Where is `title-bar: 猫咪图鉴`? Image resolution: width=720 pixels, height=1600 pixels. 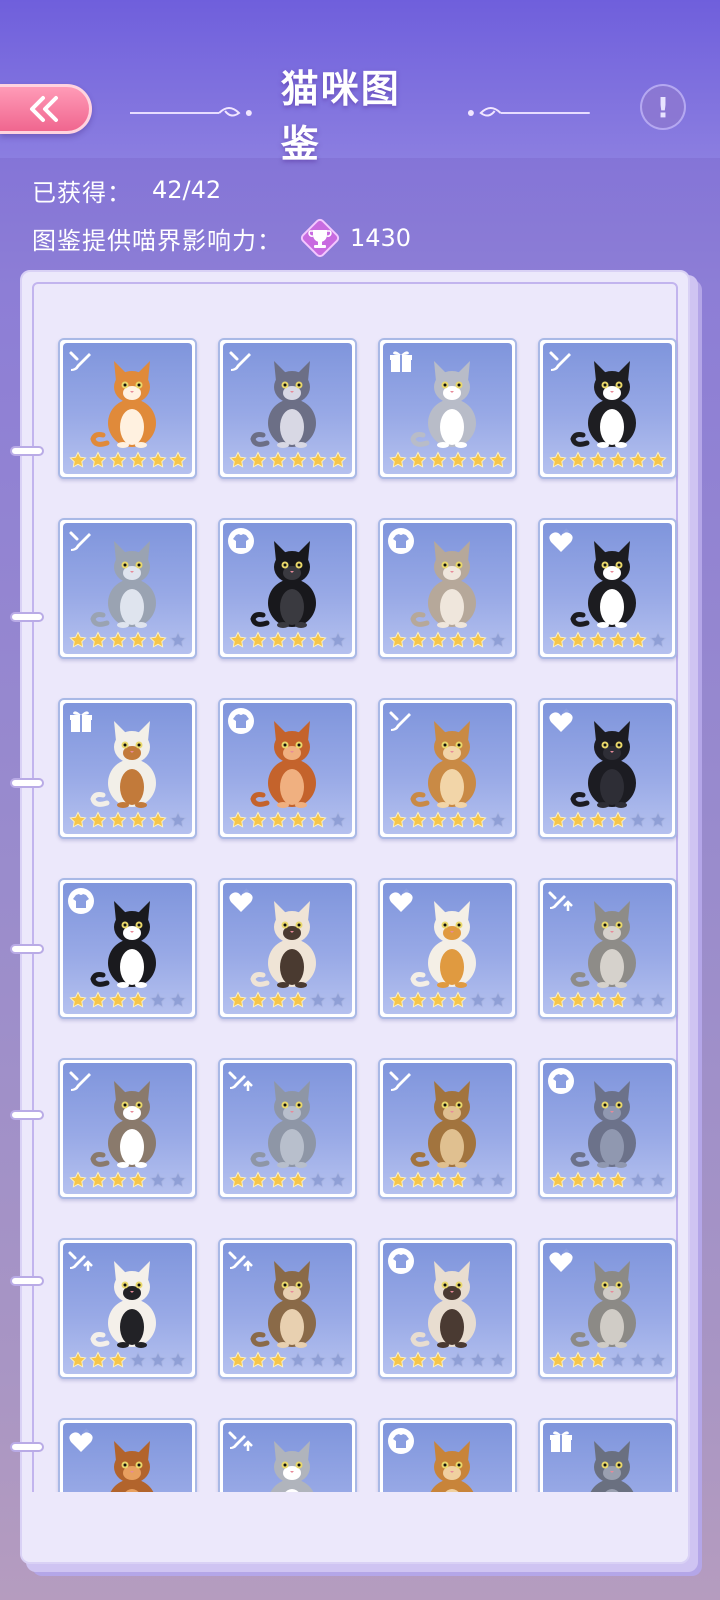 title-bar: 猫咪图鉴 is located at coordinates (360, 116).